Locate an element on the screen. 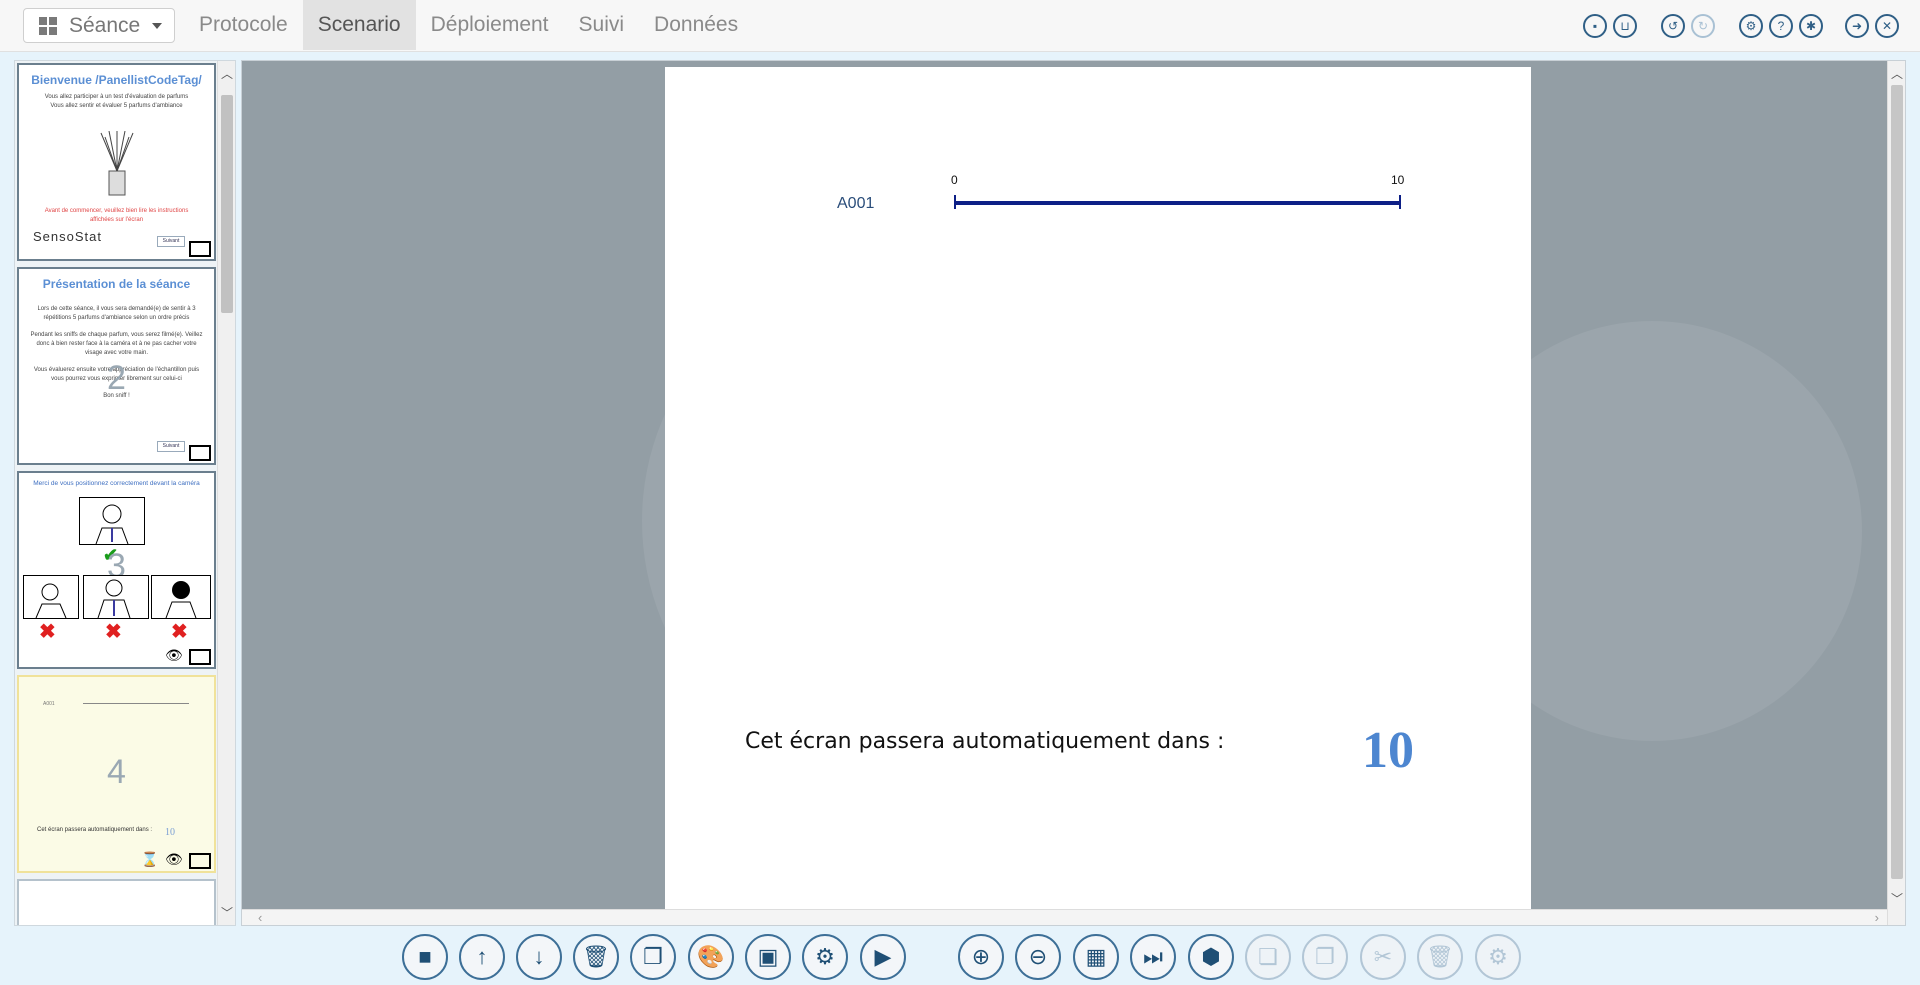 The width and height of the screenshot is (1920, 985). grid-icon is located at coordinates (48, 25).